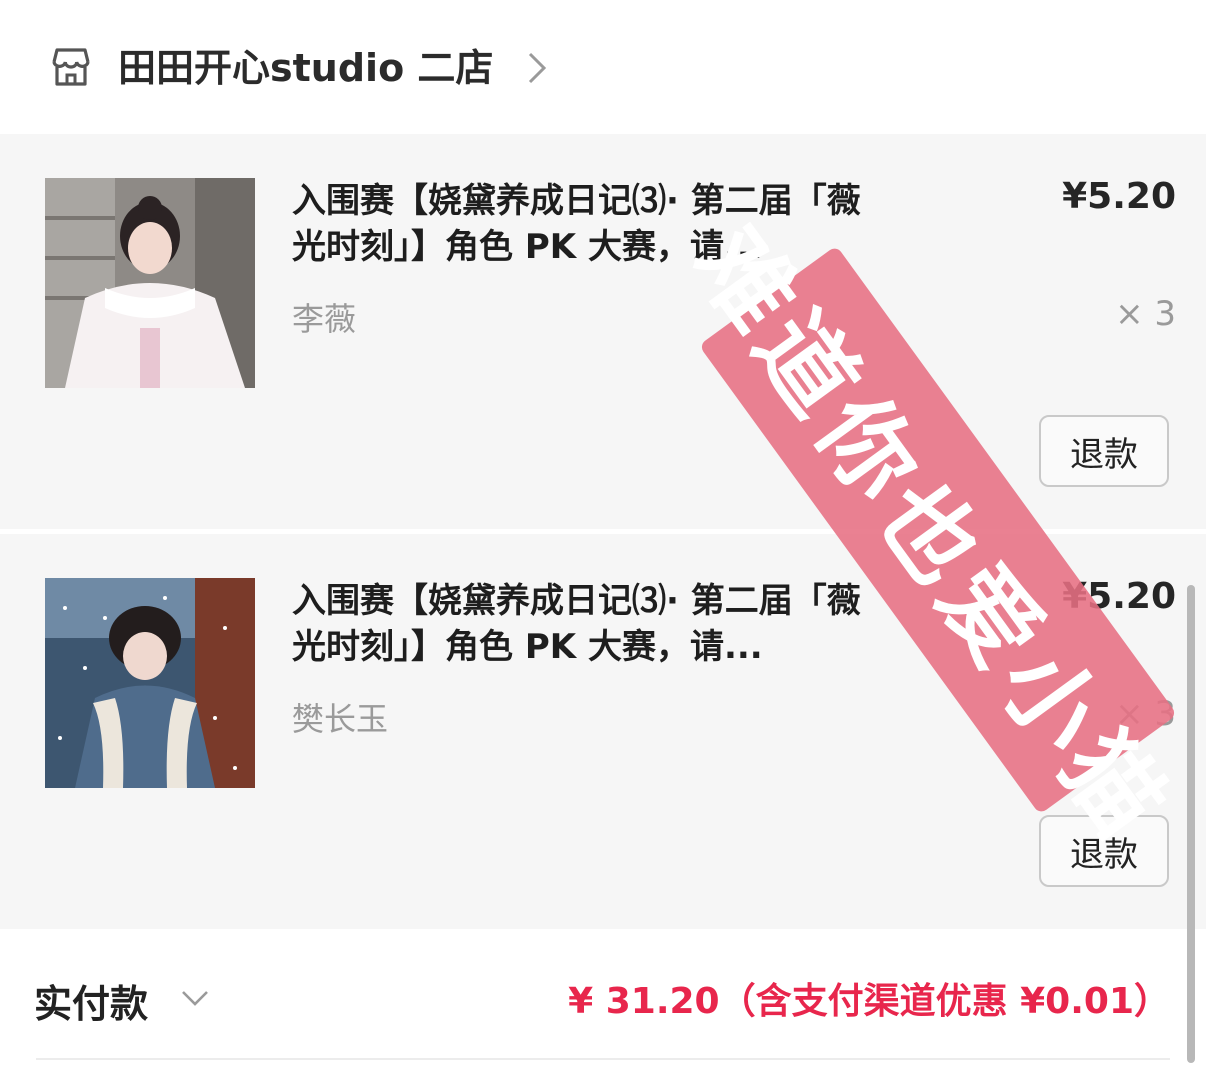 This screenshot has height=1065, width=1206. I want to click on item-price: ¥5.20, so click(1119, 196).